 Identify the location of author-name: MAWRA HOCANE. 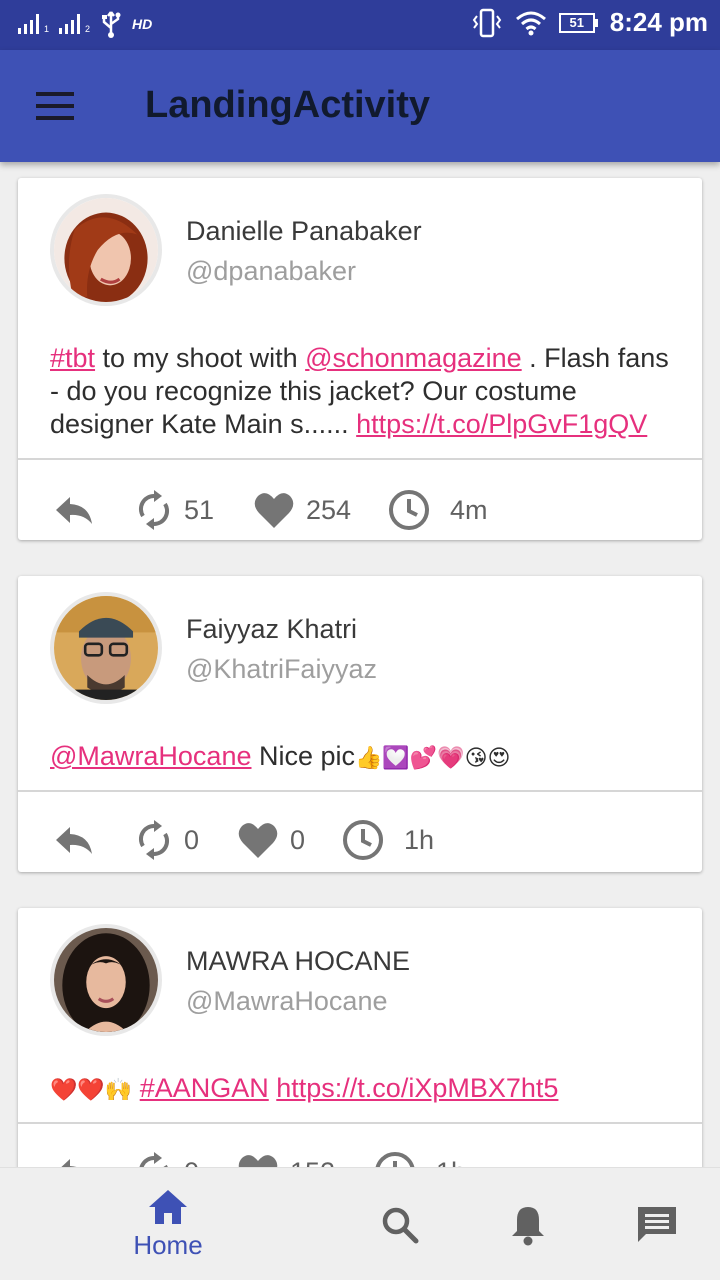
(298, 961).